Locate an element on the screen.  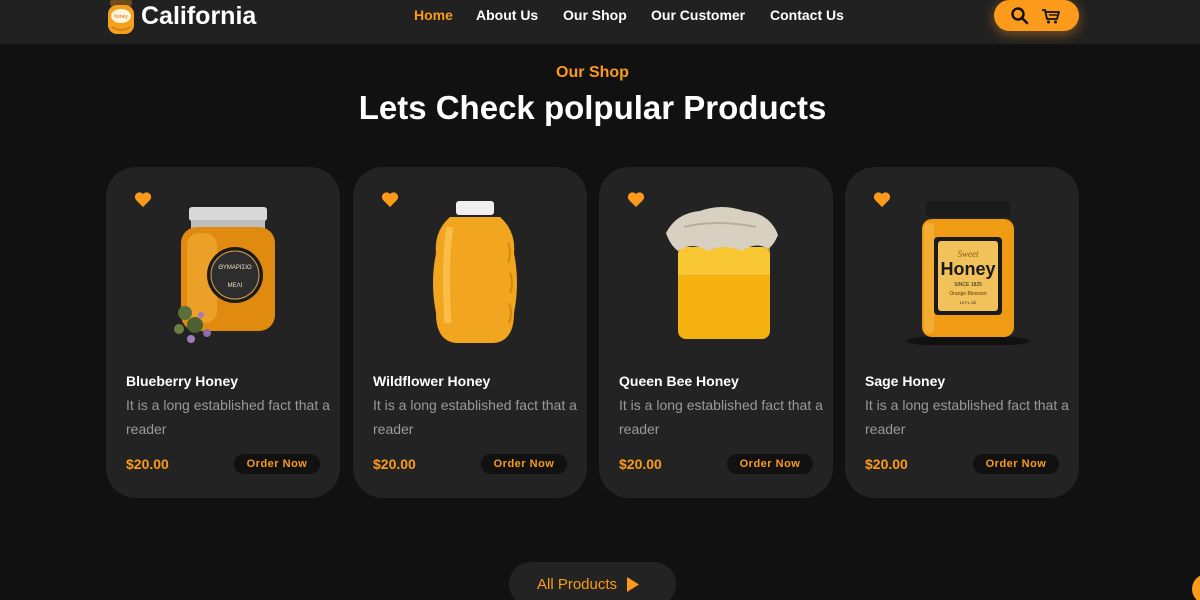
svg-text: Sweet is located at coordinates (968, 254).